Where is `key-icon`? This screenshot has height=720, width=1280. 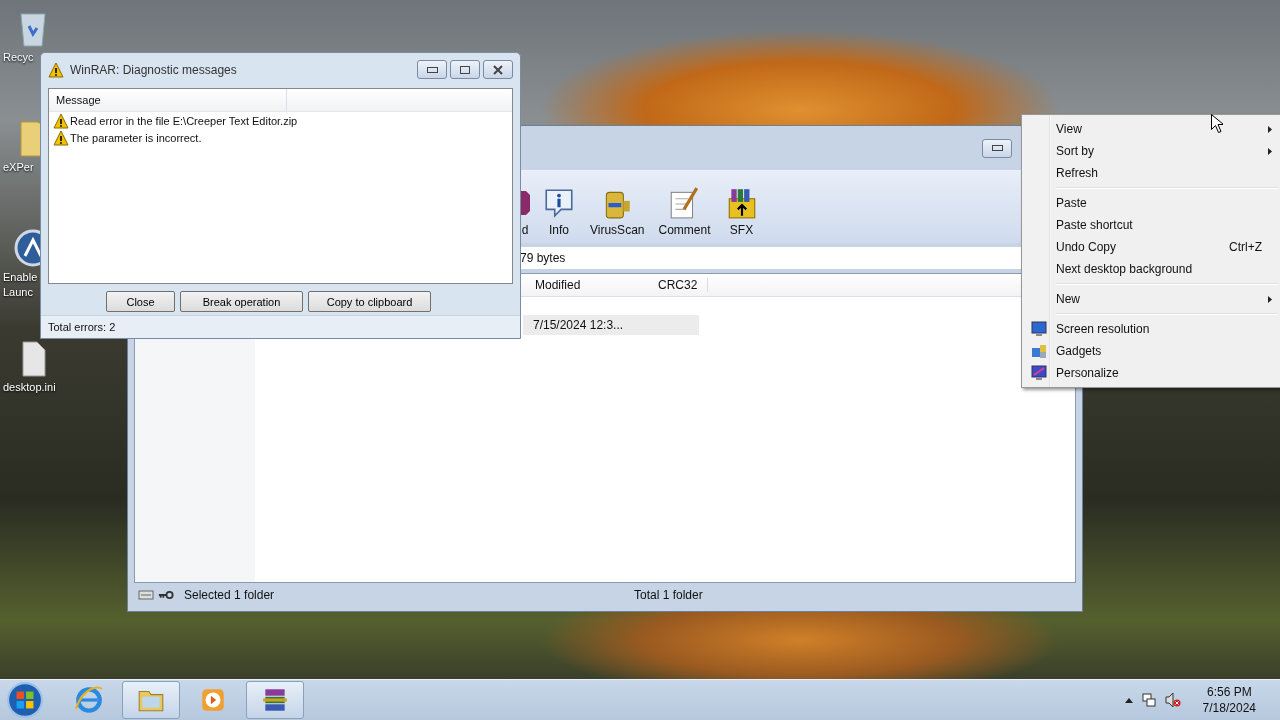 key-icon is located at coordinates (166, 595).